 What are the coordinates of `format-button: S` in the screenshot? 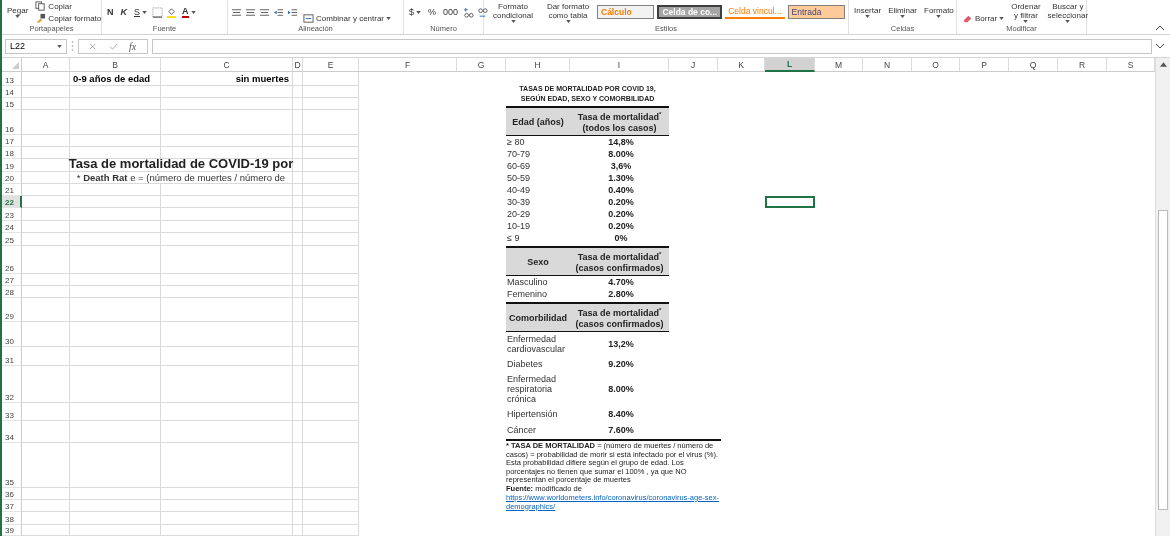 It's located at (140, 12).